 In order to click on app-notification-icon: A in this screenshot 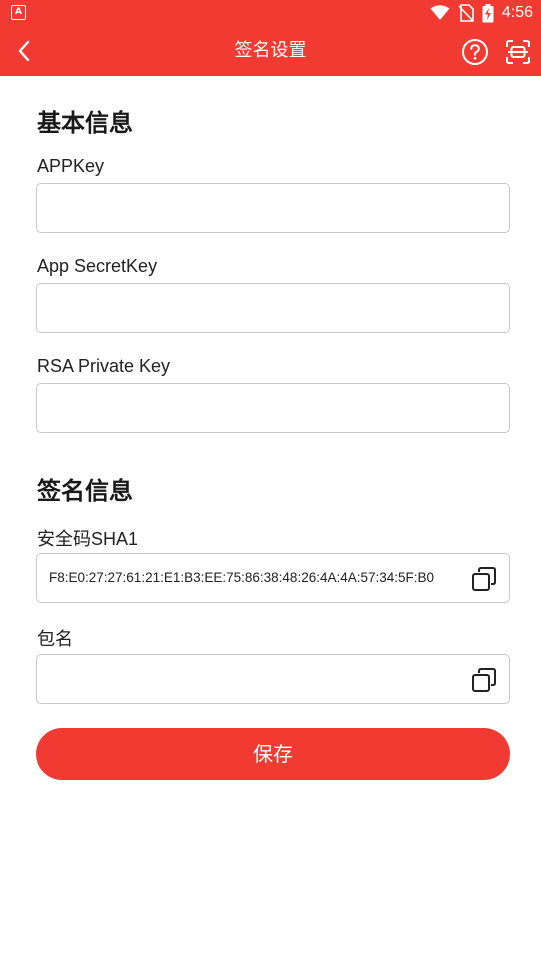, I will do `click(18, 12)`.